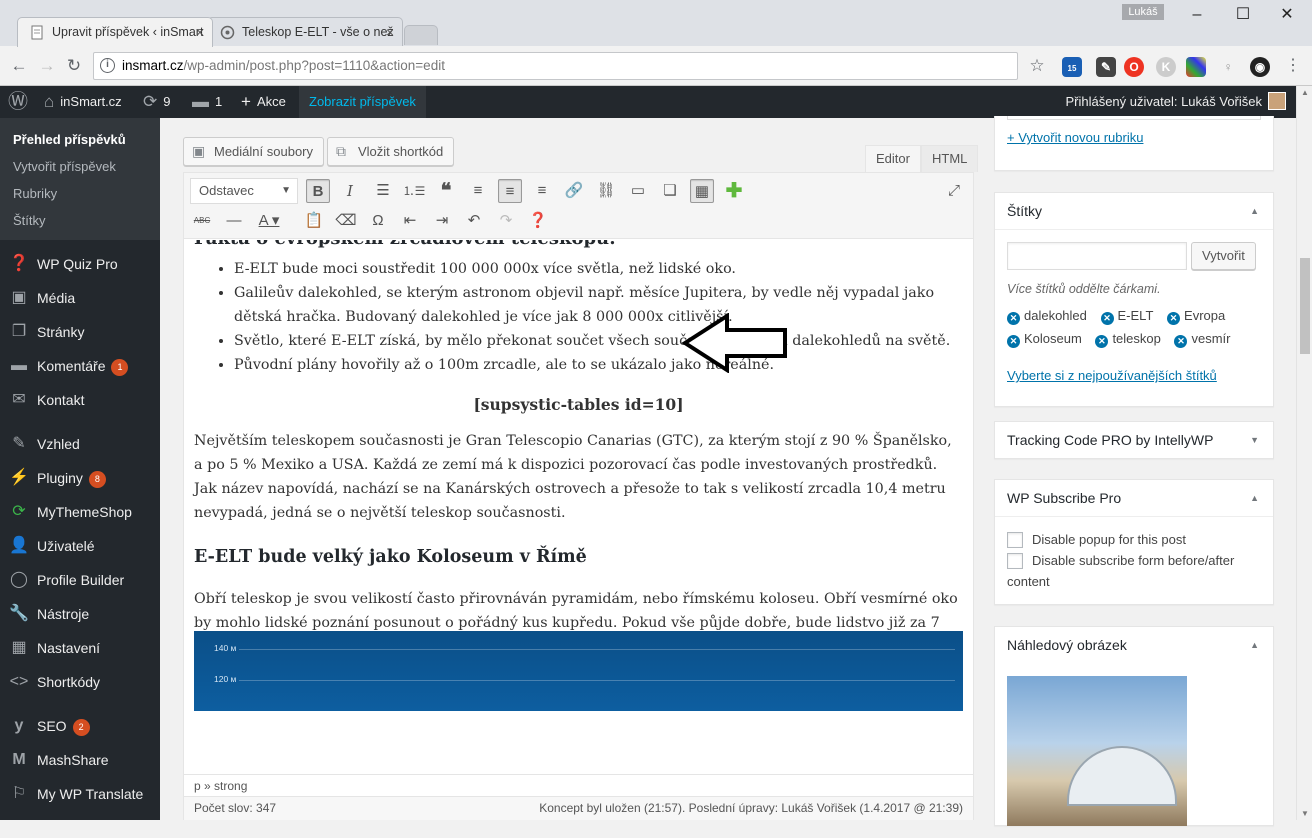  I want to click on distraction-free-icon: ❏, so click(670, 191).